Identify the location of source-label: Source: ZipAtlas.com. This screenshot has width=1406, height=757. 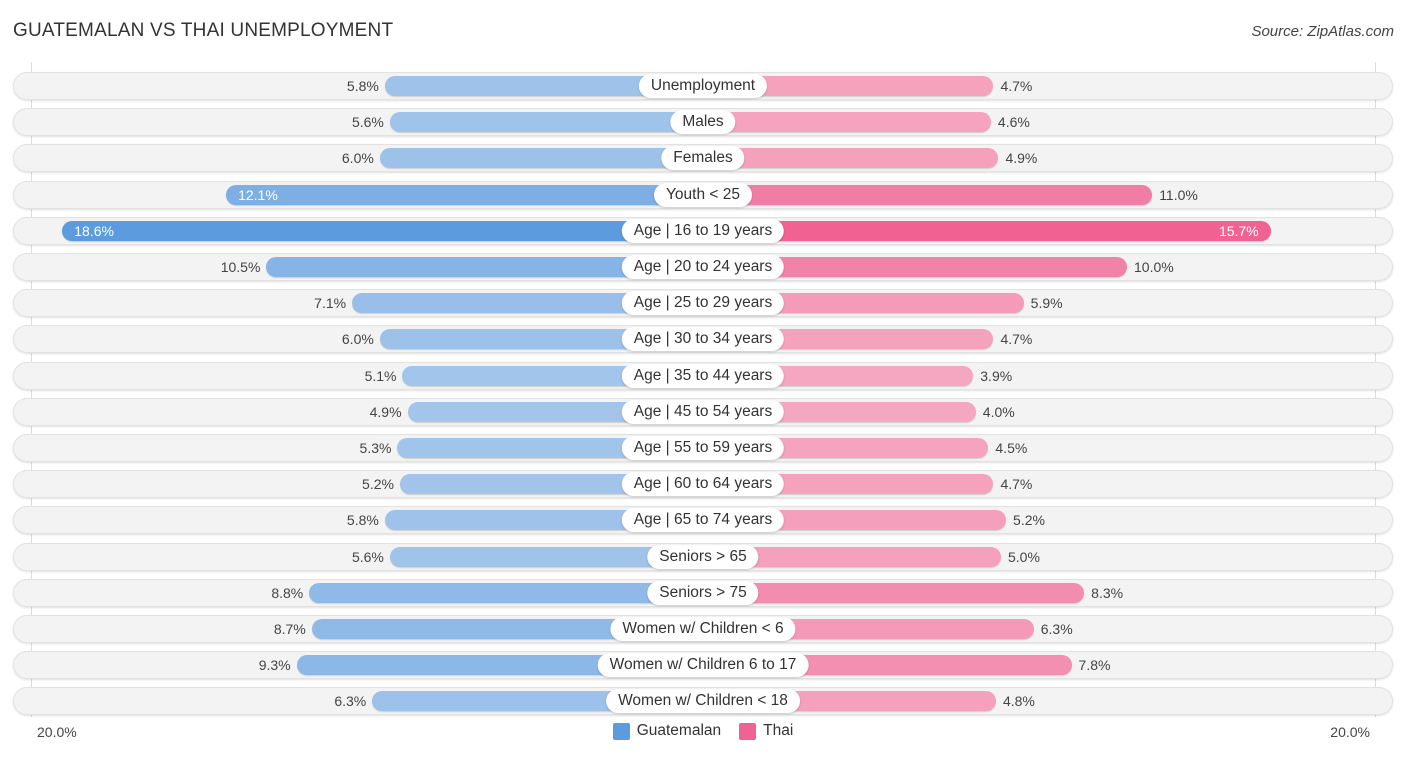
(1322, 31).